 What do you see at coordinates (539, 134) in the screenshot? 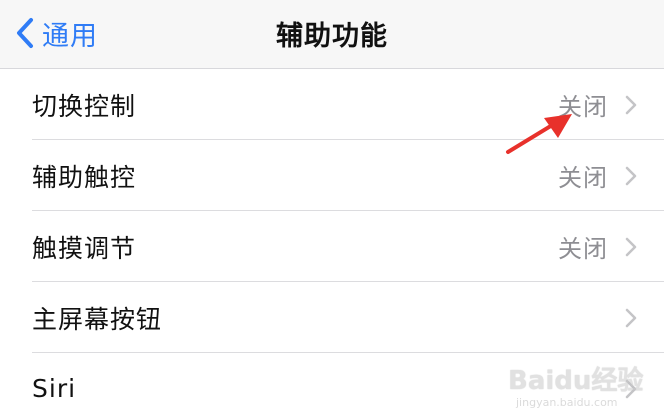
I see `red-arrow-annotation` at bounding box center [539, 134].